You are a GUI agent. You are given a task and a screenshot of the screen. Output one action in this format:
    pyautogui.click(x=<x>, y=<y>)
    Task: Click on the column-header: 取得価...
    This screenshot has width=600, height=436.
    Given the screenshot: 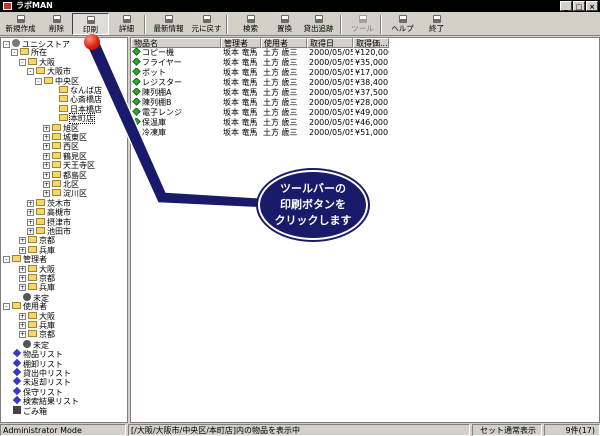 What is the action you would take?
    pyautogui.click(x=371, y=43)
    